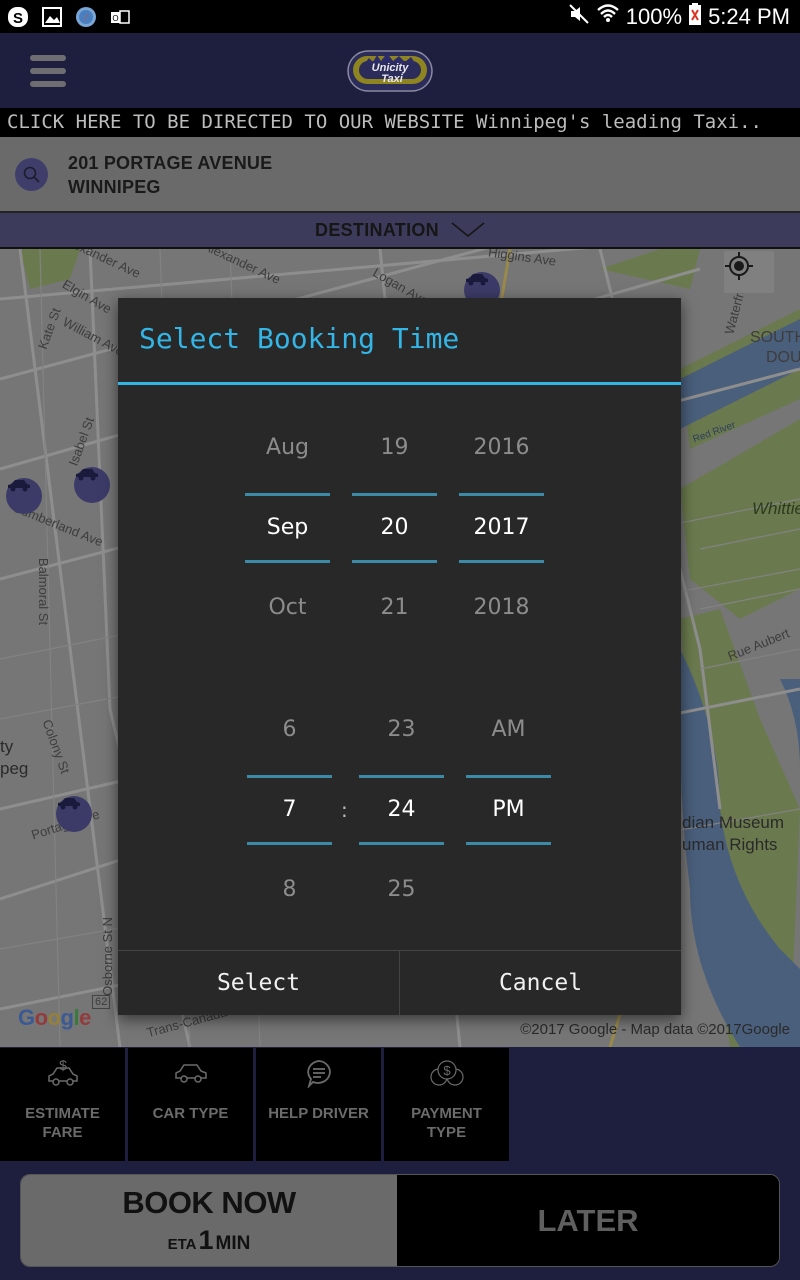 This screenshot has height=1280, width=800. I want to click on eta-readout: ETA 1 MIN, so click(209, 1240).